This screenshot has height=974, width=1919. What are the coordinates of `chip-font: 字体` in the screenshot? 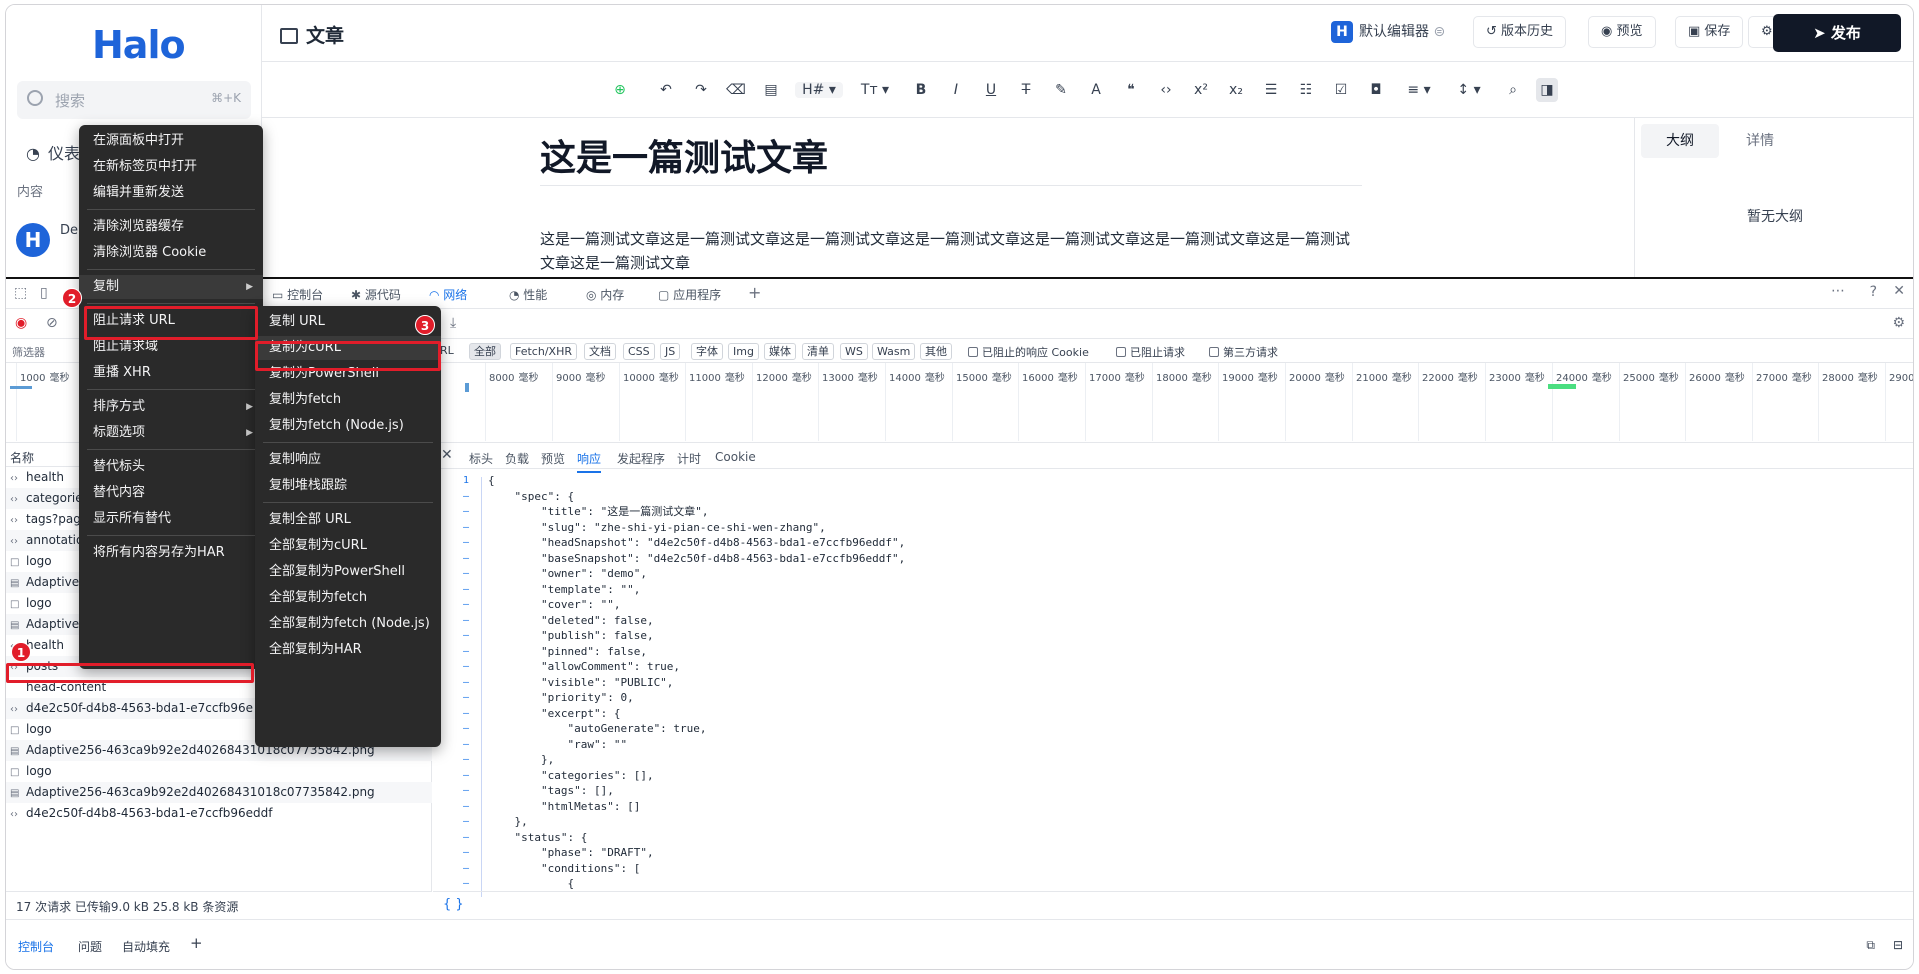 It's located at (707, 351).